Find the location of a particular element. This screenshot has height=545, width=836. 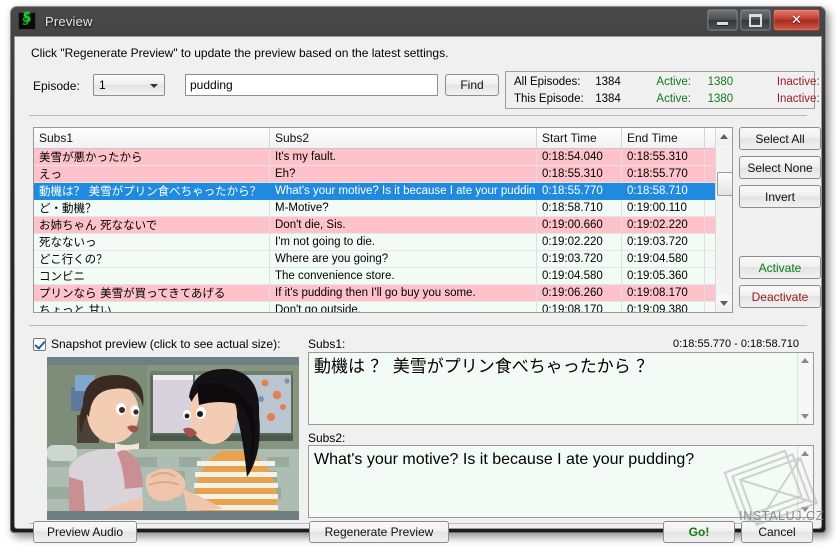

go-button: Go! is located at coordinates (699, 532).